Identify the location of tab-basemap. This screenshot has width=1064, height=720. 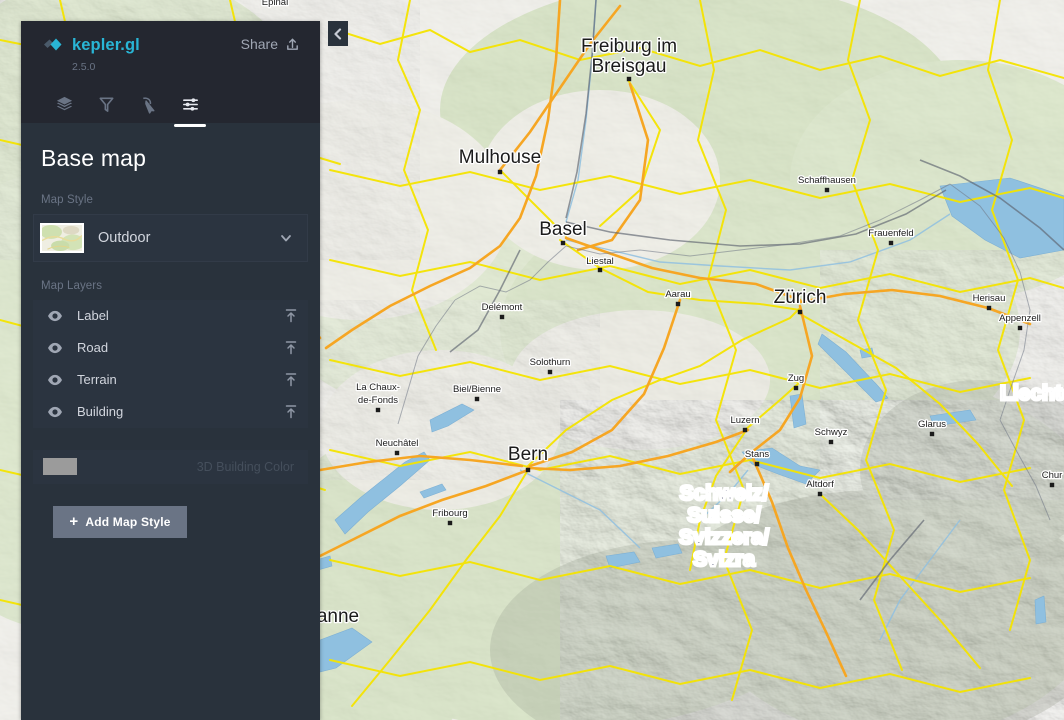
(190, 107).